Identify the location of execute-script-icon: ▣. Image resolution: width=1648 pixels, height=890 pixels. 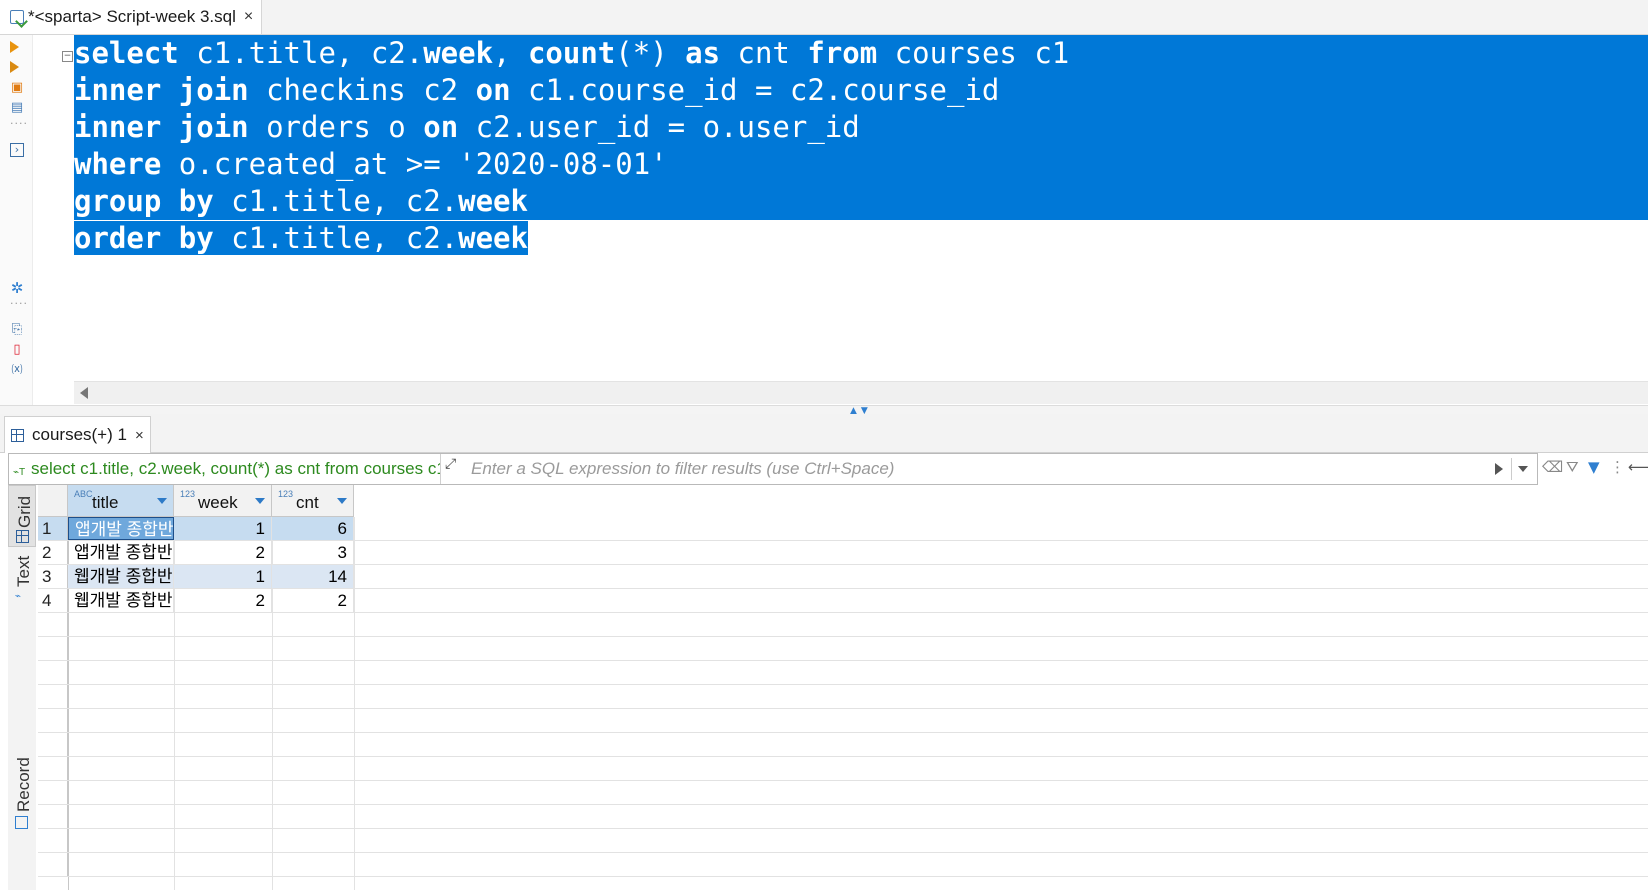
(17, 88).